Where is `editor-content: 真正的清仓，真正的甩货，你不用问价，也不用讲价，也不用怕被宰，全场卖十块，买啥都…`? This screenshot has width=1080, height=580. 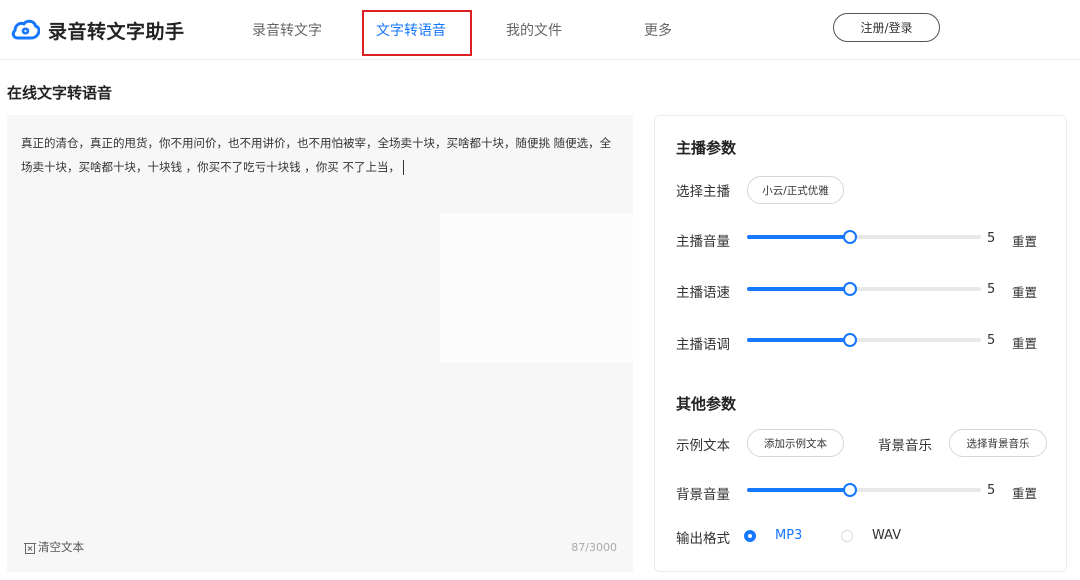
editor-content: 真正的清仓，真正的甩货，你不用问价，也不用讲价，也不用怕被宰，全场卖十块，买啥都… is located at coordinates (316, 155).